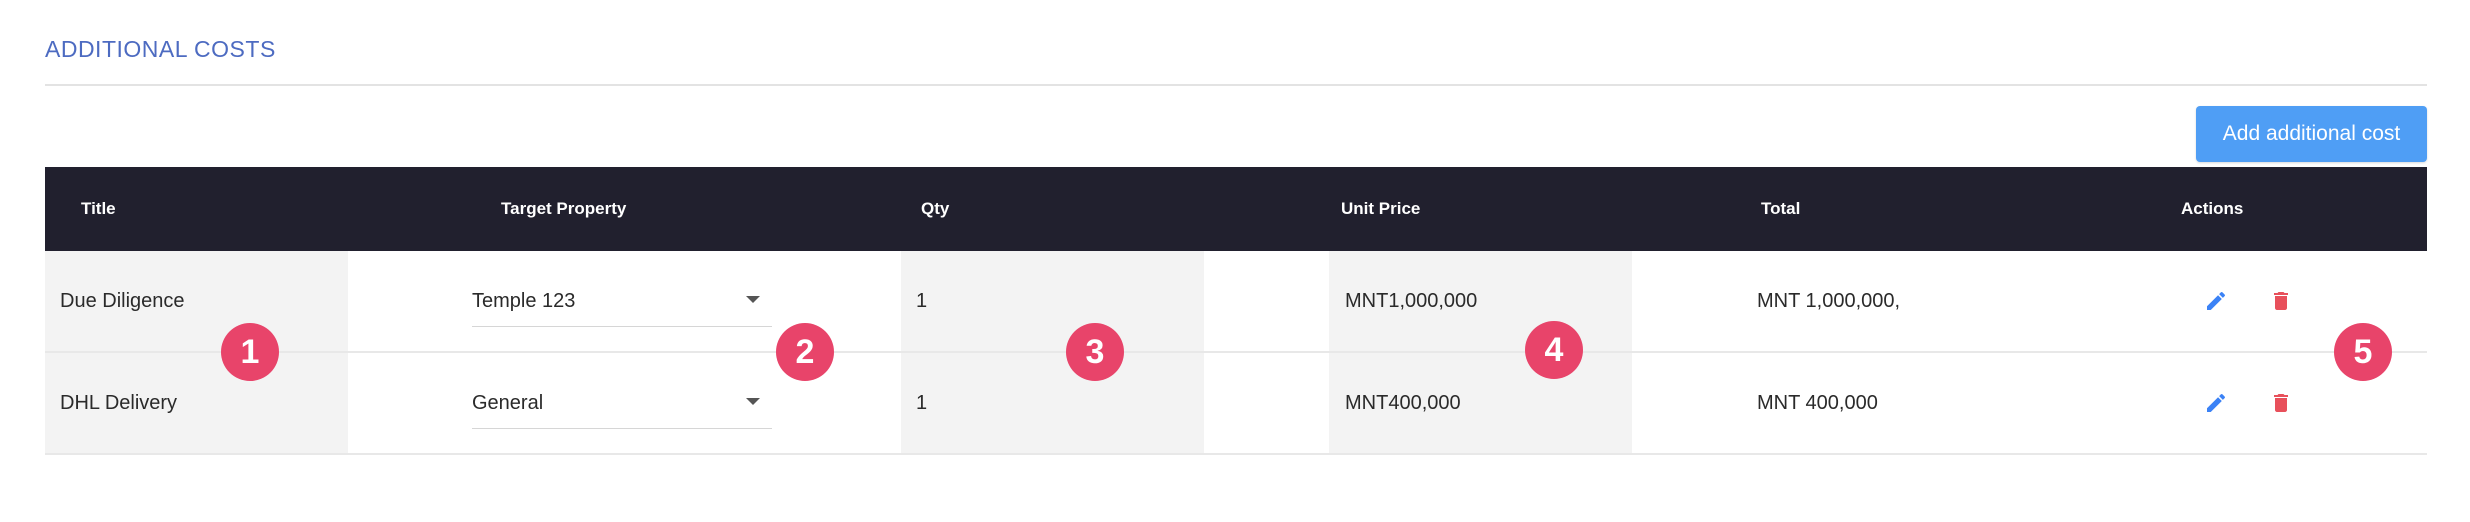 This screenshot has width=2470, height=522. Describe the element at coordinates (250, 352) in the screenshot. I see `annotation-badge: 1` at that location.